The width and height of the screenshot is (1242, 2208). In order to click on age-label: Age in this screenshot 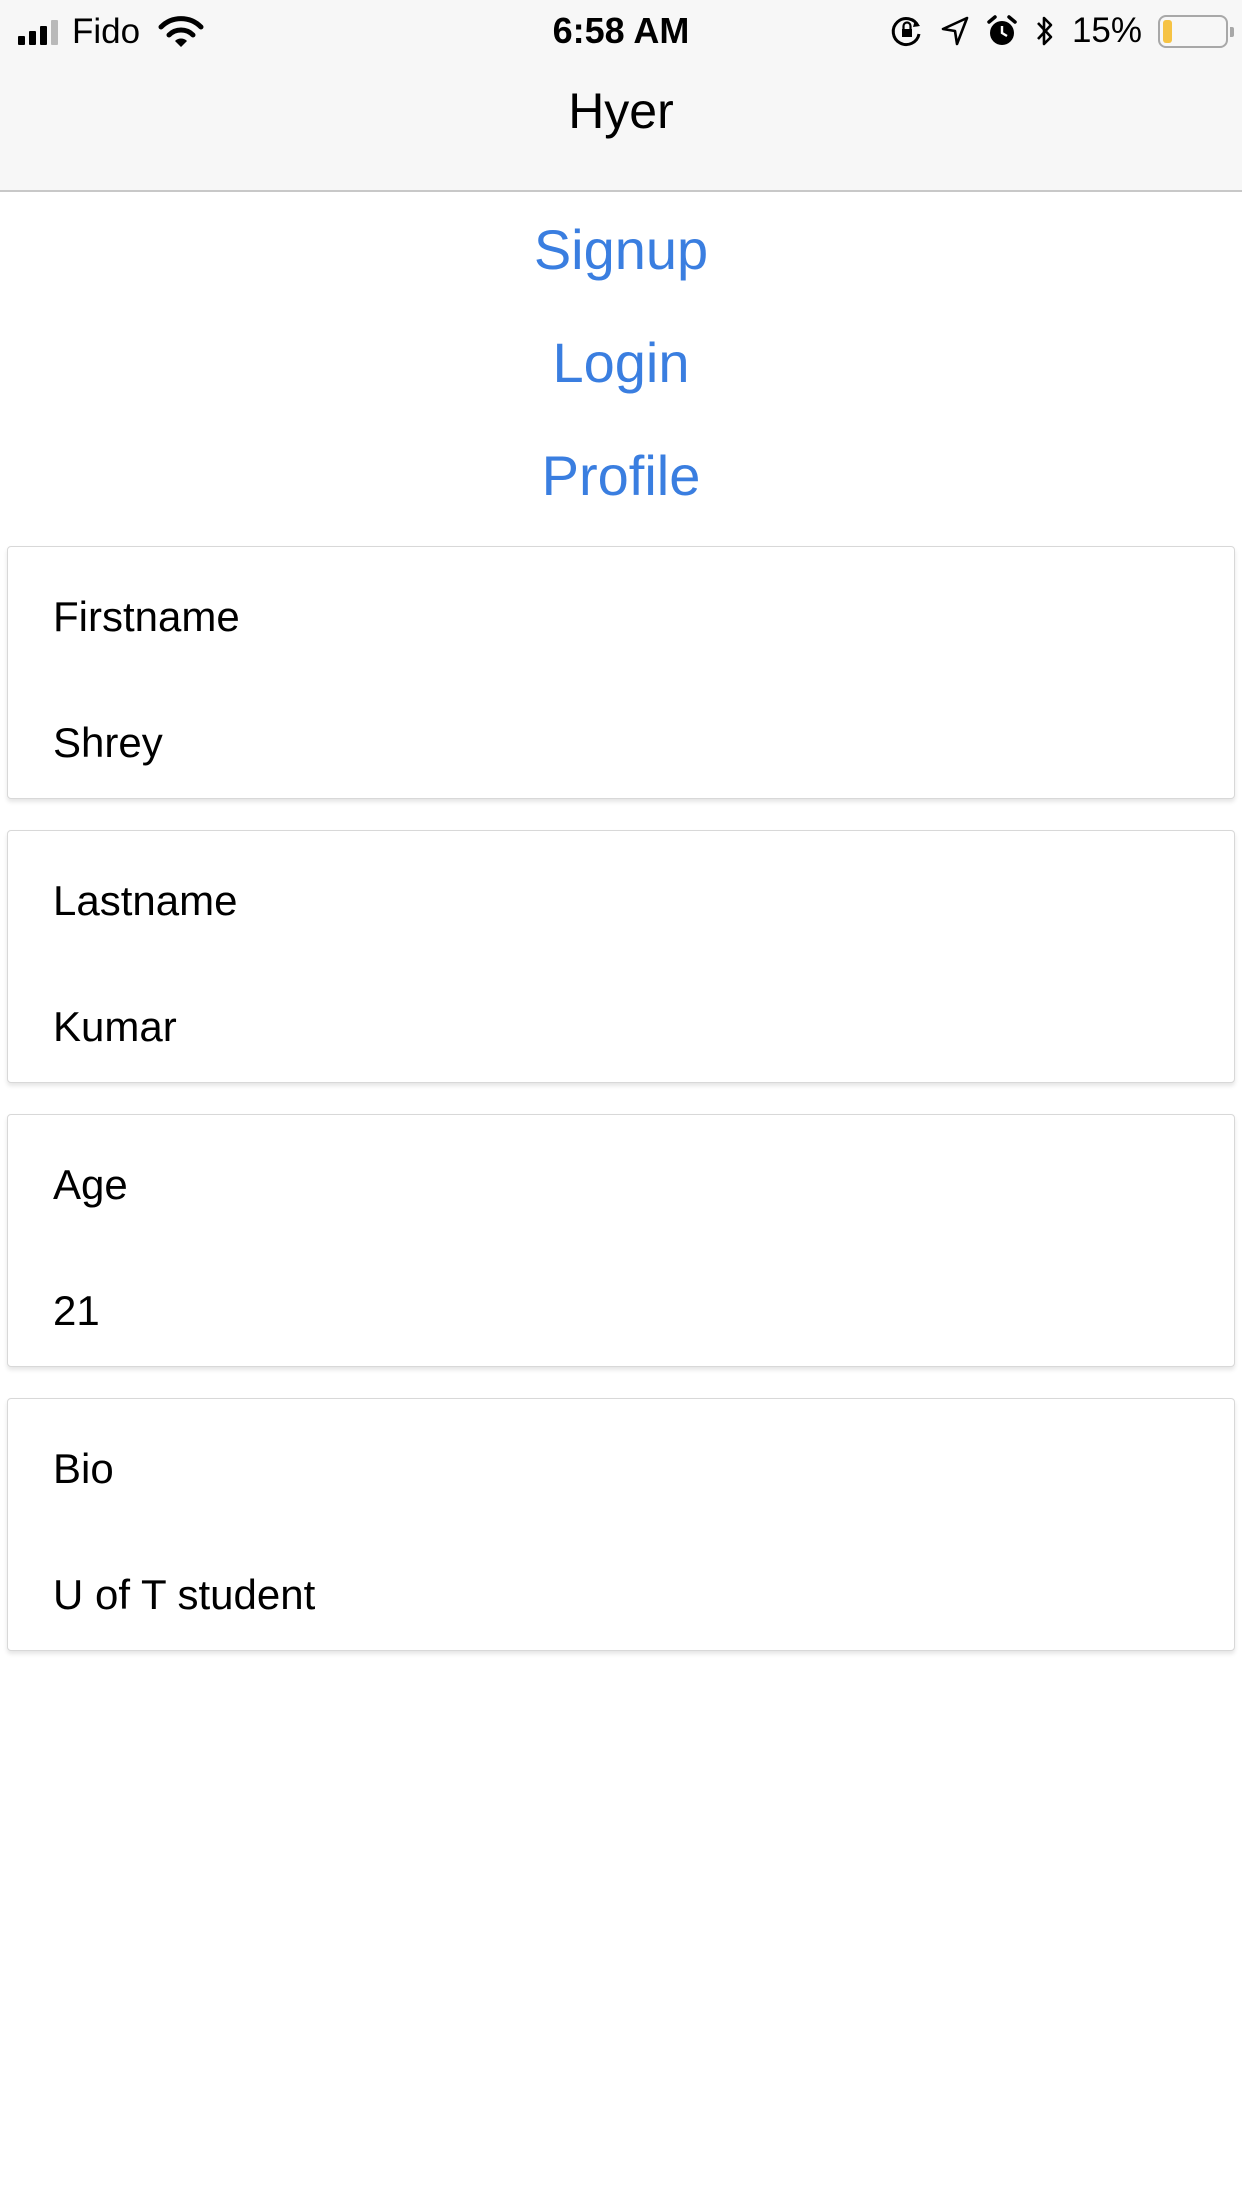, I will do `click(90, 1184)`.